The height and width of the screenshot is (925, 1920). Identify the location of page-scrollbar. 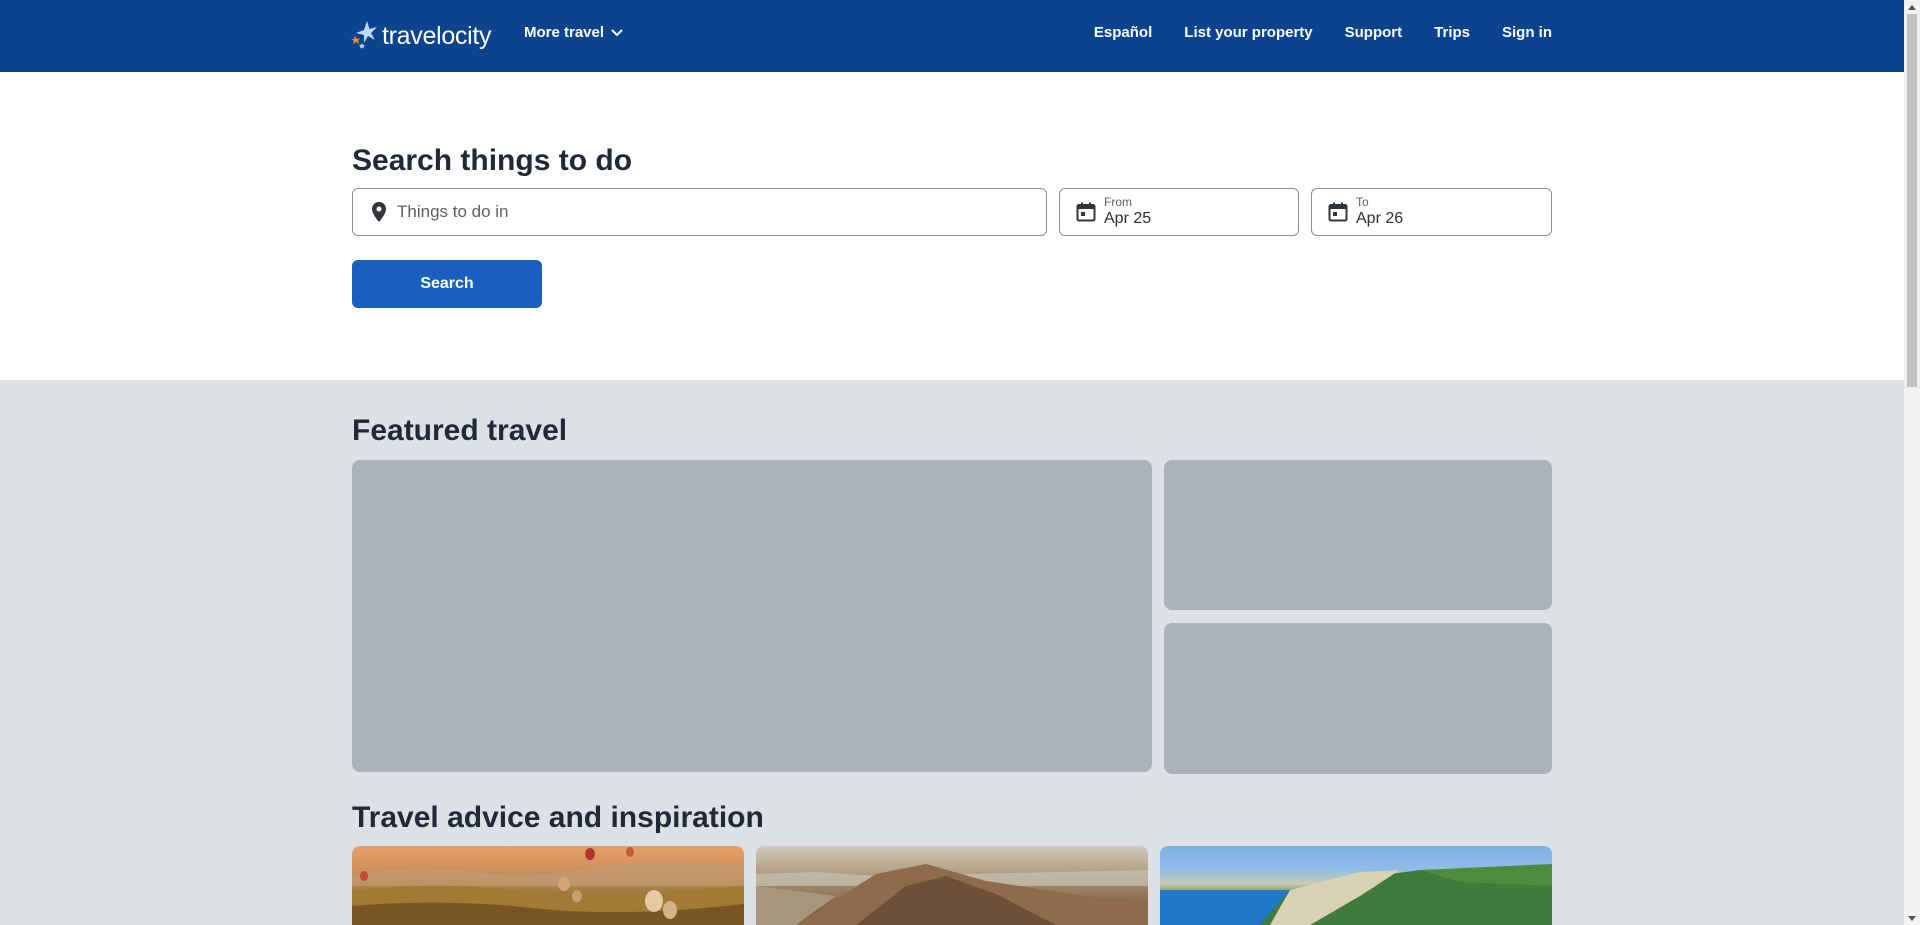
(1912, 462).